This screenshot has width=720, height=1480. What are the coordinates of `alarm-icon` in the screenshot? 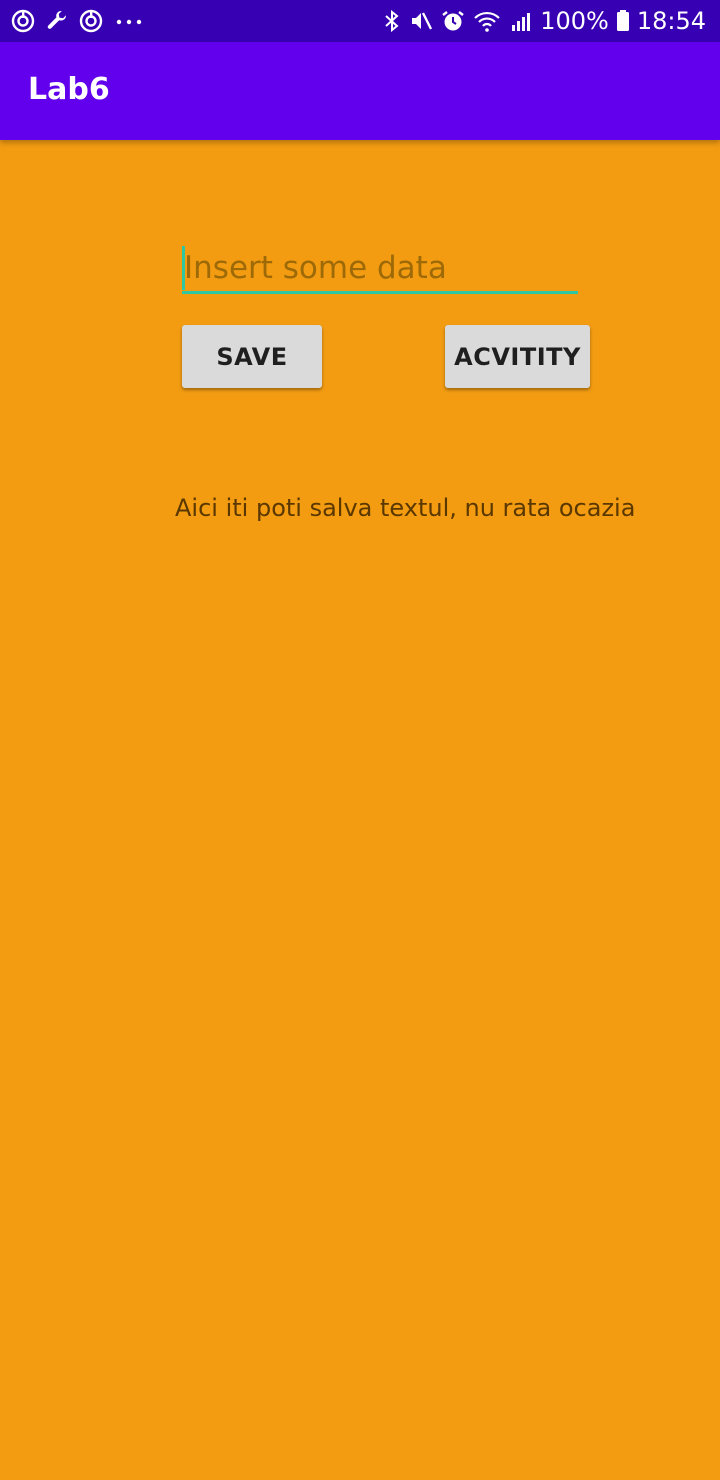 It's located at (453, 21).